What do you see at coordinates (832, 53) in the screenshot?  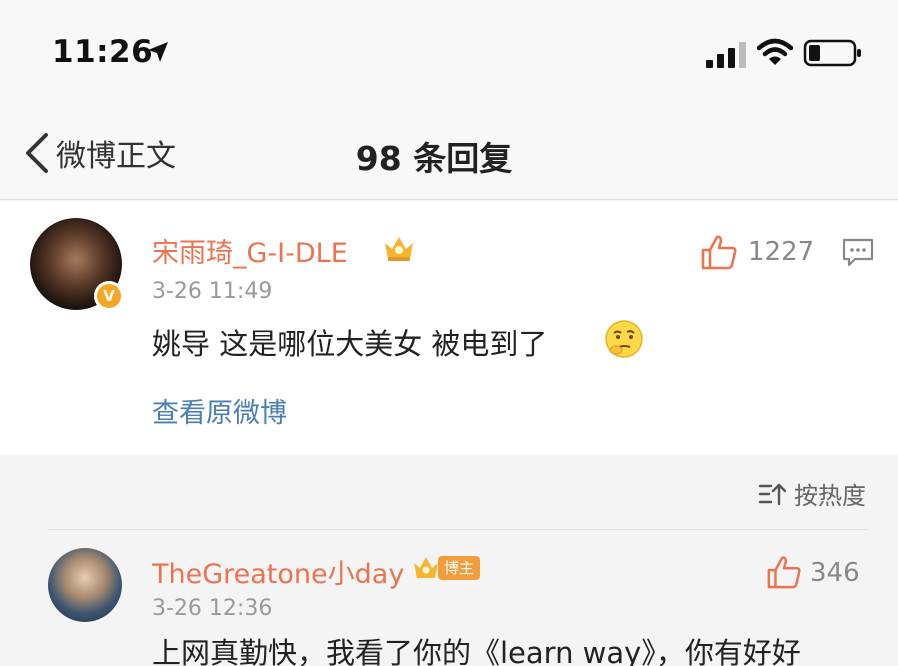 I see `battery-icon` at bounding box center [832, 53].